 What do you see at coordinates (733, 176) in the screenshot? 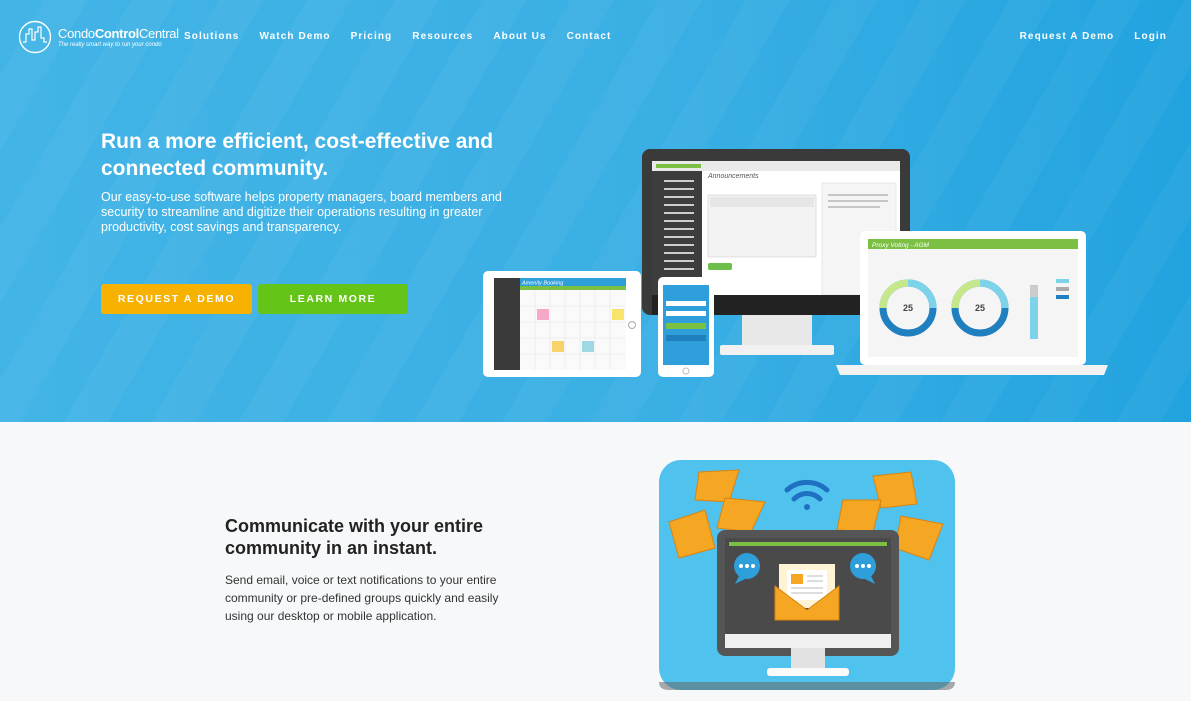
I see `desktop-screen-title: Announcements` at bounding box center [733, 176].